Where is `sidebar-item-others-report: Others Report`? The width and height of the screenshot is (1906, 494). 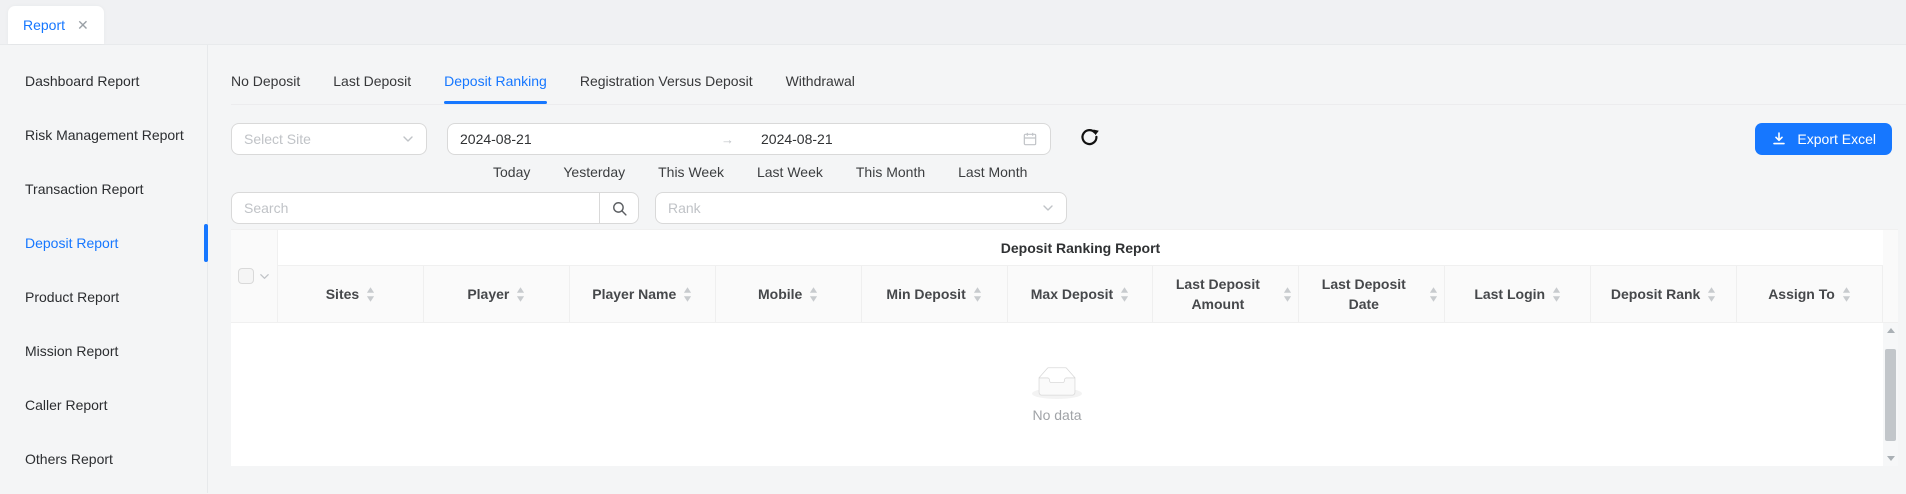 sidebar-item-others-report: Others Report is located at coordinates (103, 459).